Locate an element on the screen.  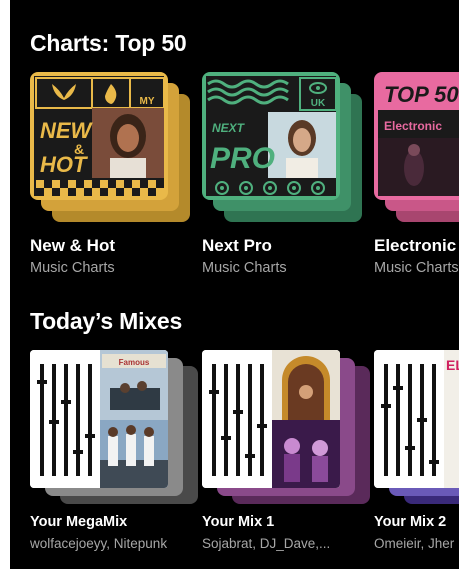
chart-card-new-hot: MY NEW & HOT New & Hot Music Charts is located at coordinates (110, 174).